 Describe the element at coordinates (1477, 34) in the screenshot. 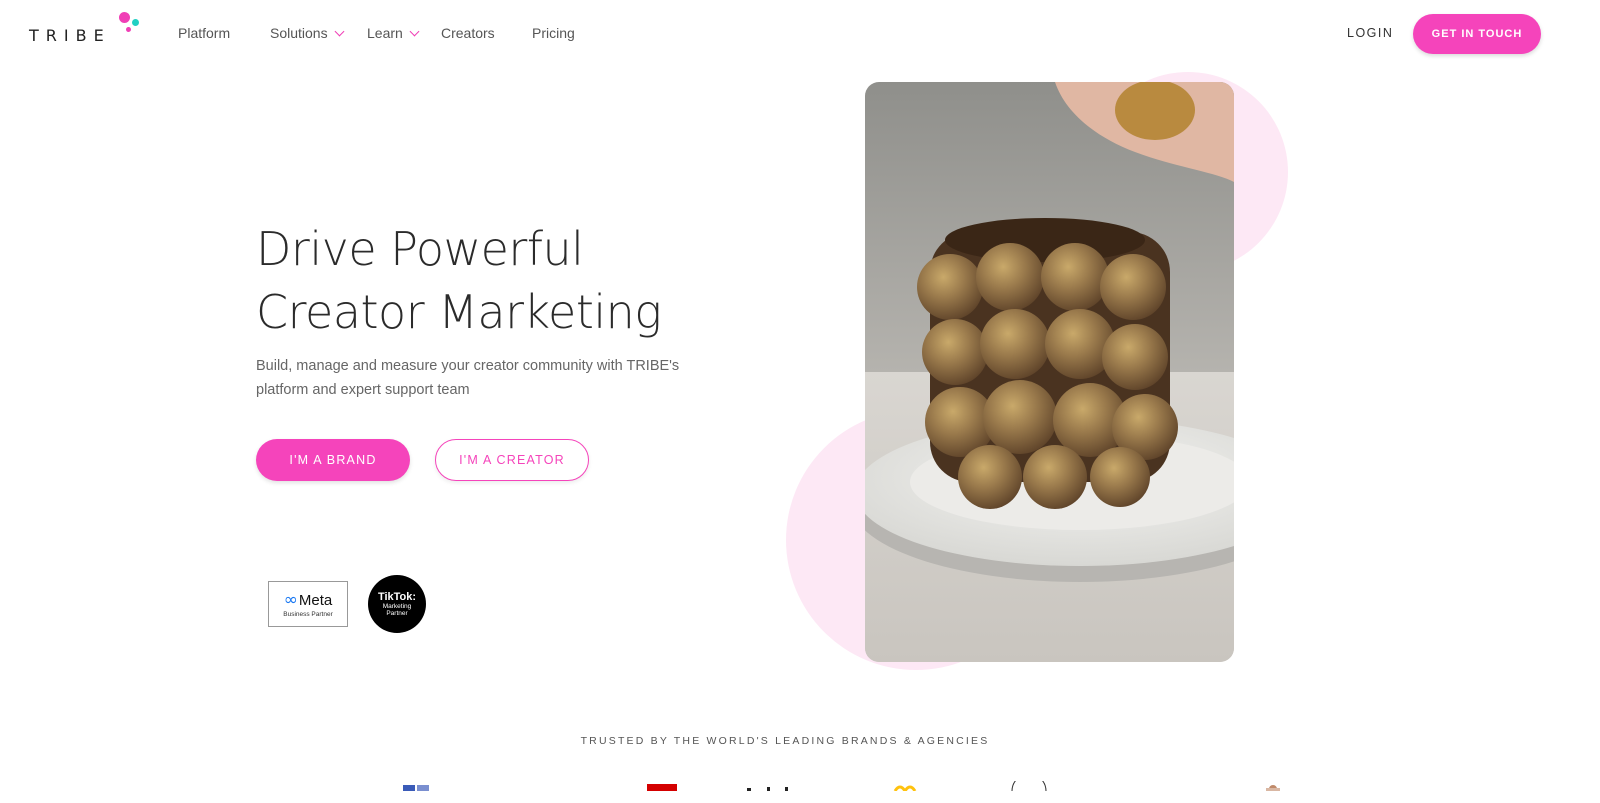

I see `get-in-touch-button: GET IN TOUCH` at that location.